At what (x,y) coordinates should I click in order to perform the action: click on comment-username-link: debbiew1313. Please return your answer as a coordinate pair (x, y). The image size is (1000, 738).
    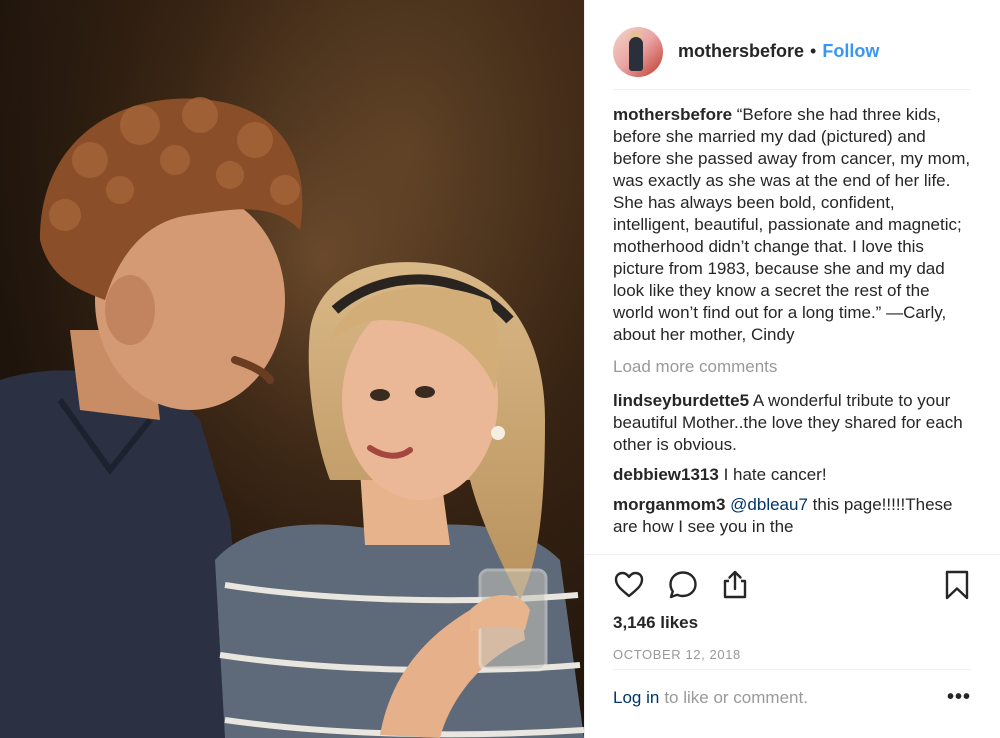
    Looking at the image, I should click on (666, 474).